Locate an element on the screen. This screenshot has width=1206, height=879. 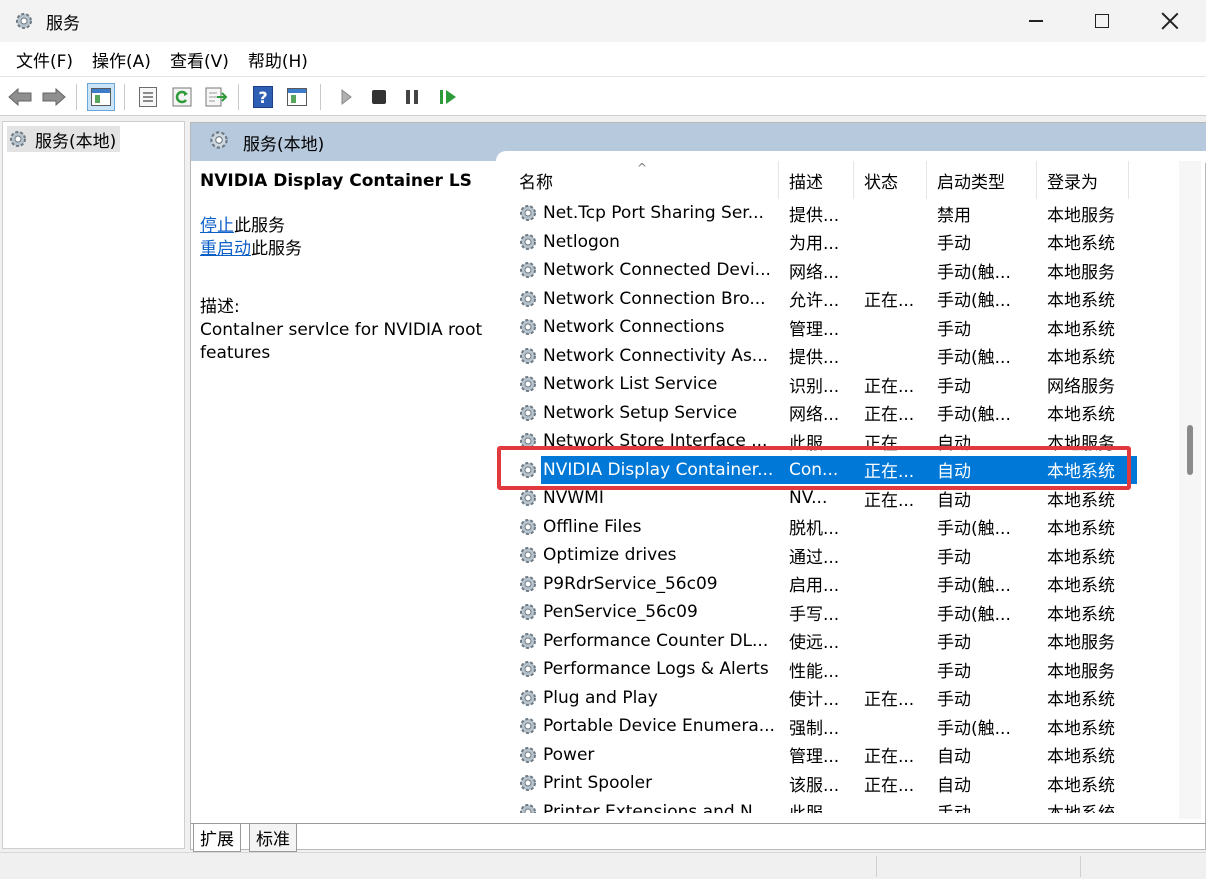
console-tree-icon is located at coordinates (297, 97).